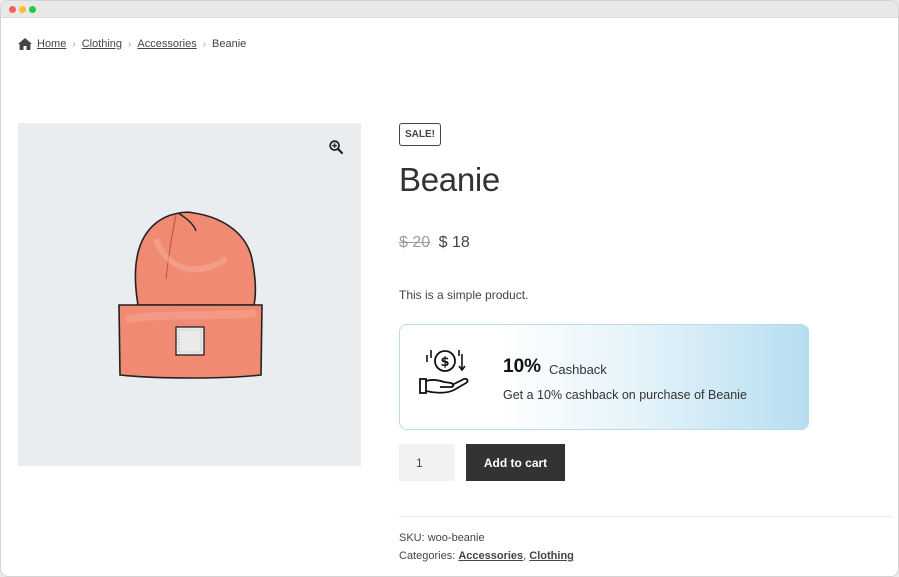 The width and height of the screenshot is (899, 577). What do you see at coordinates (449, 179) in the screenshot?
I see `product-title: Beanie` at bounding box center [449, 179].